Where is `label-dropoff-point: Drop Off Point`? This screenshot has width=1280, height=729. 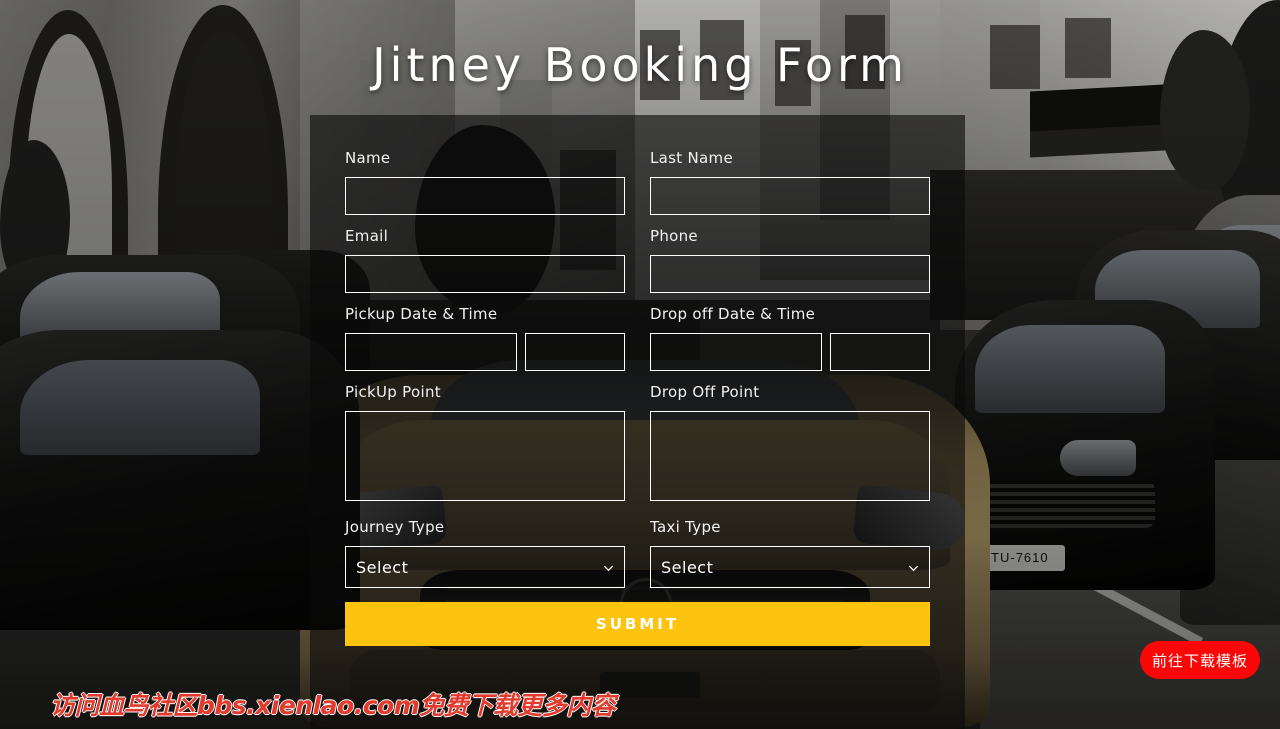
label-dropoff-point: Drop Off Point is located at coordinates (705, 392).